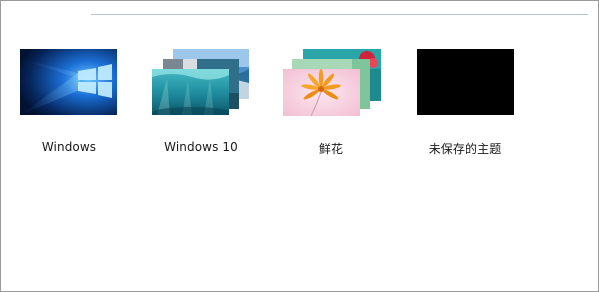  I want to click on theme-thumbnail-flowers, so click(331, 81).